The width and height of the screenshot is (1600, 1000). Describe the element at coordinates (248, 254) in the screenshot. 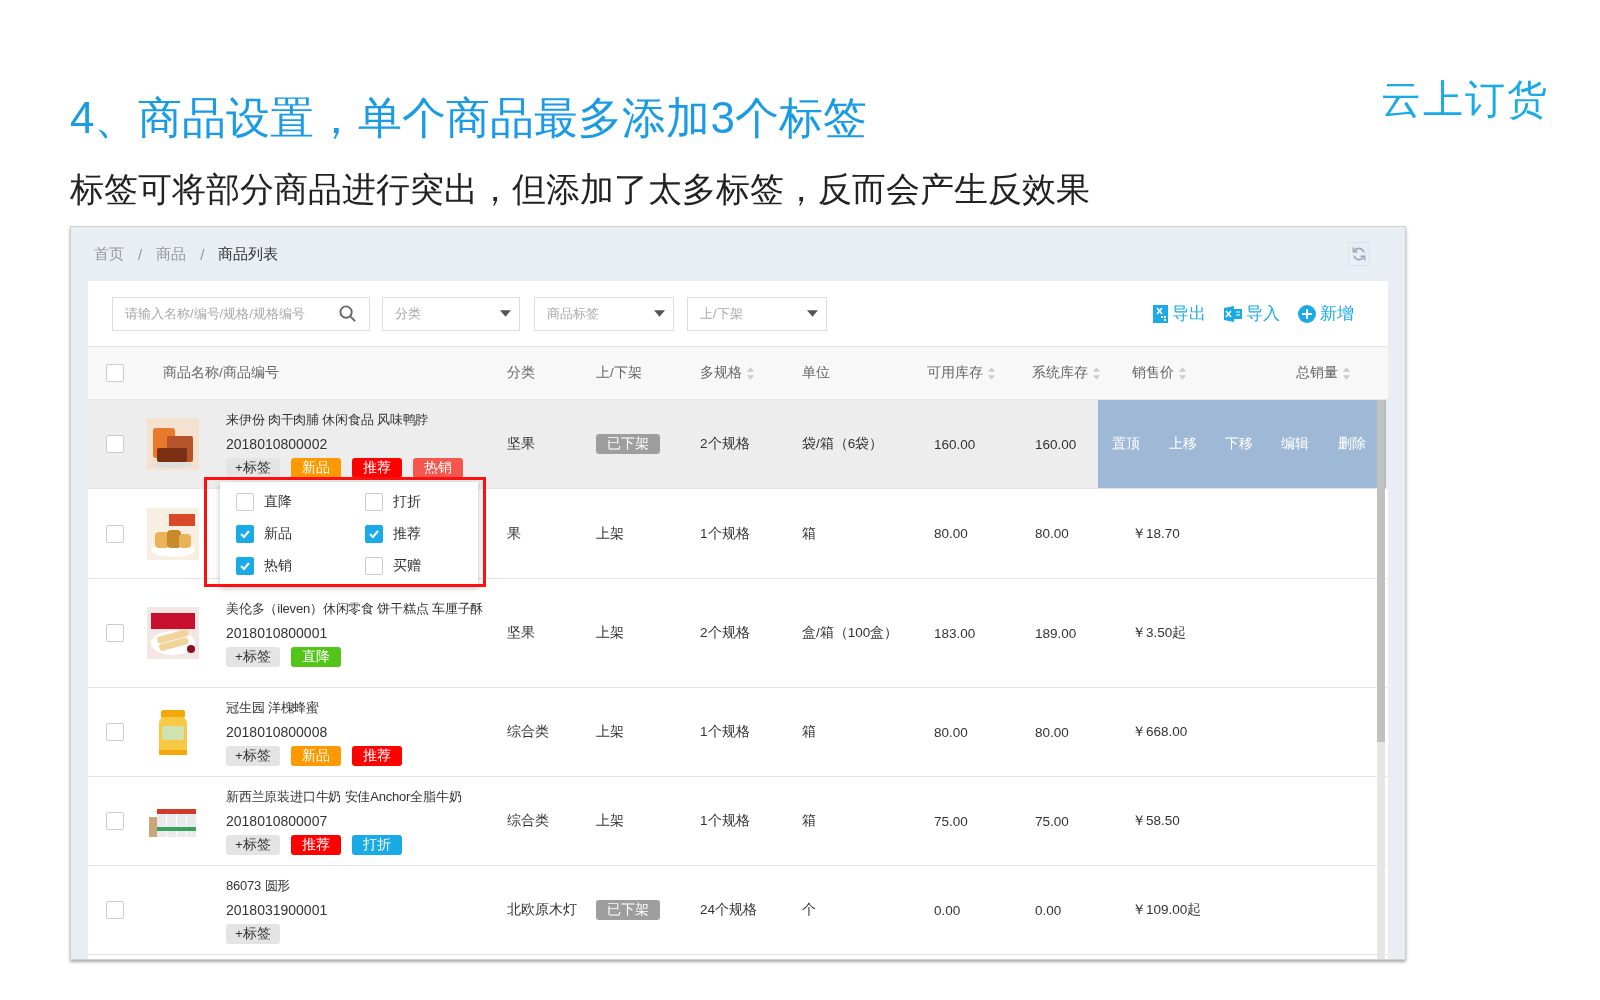

I see `breadcrumb-item: 商品列表` at that location.